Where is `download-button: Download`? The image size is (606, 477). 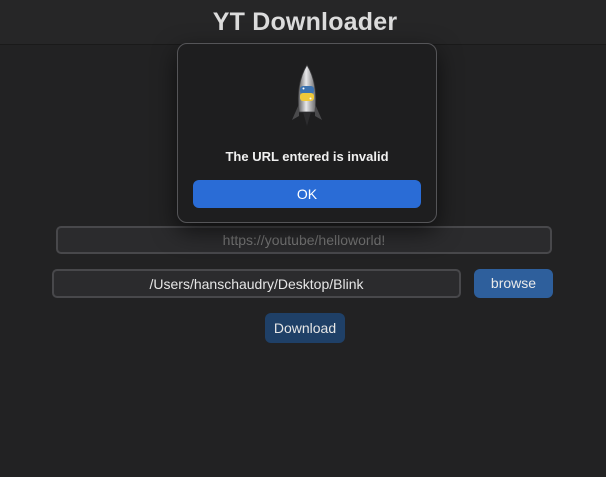
download-button: Download is located at coordinates (305, 328).